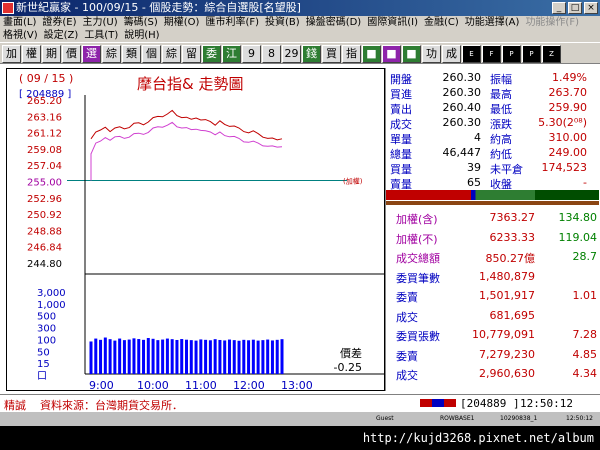  I want to click on toolbar-button: 委, so click(211, 54).